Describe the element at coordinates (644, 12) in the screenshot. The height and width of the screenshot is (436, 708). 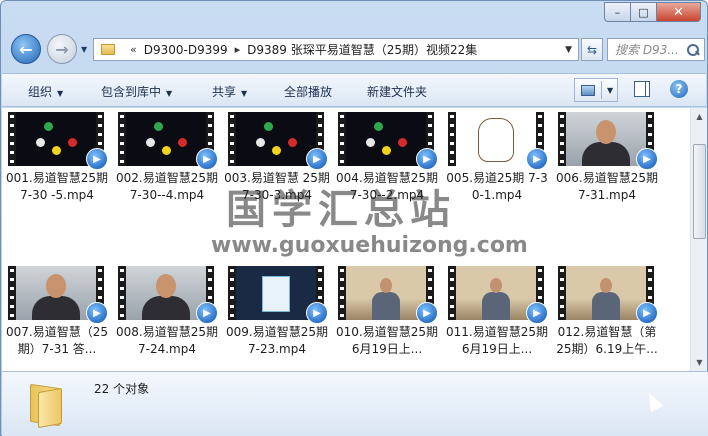
I see `maximize-button: □` at that location.